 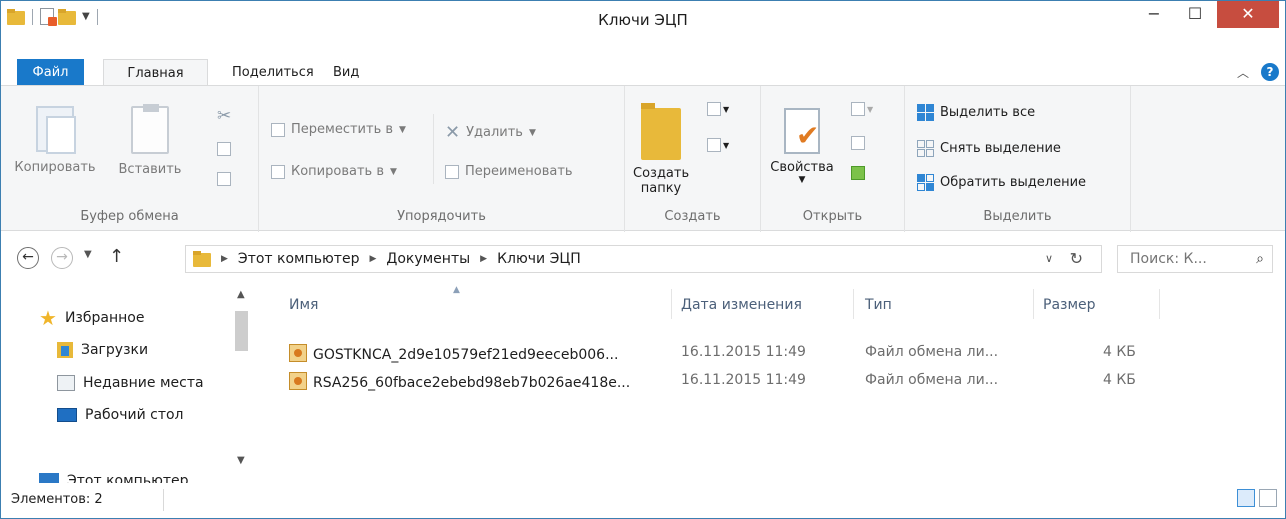 I want to click on large-icons-view-icon, so click(x=1268, y=498).